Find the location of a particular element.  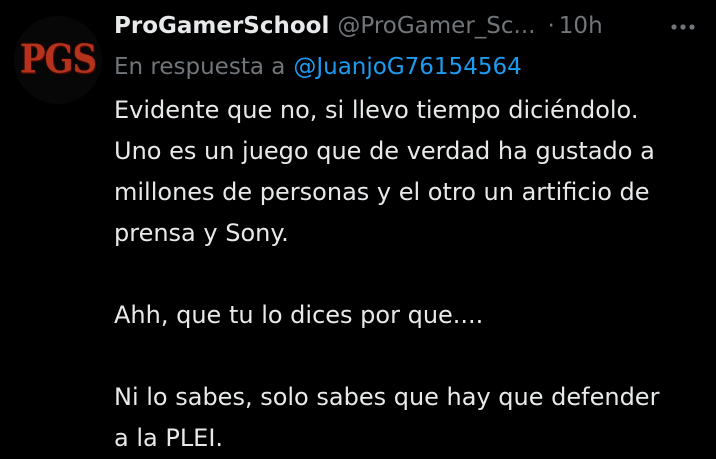

timestamp: 10h is located at coordinates (581, 26).